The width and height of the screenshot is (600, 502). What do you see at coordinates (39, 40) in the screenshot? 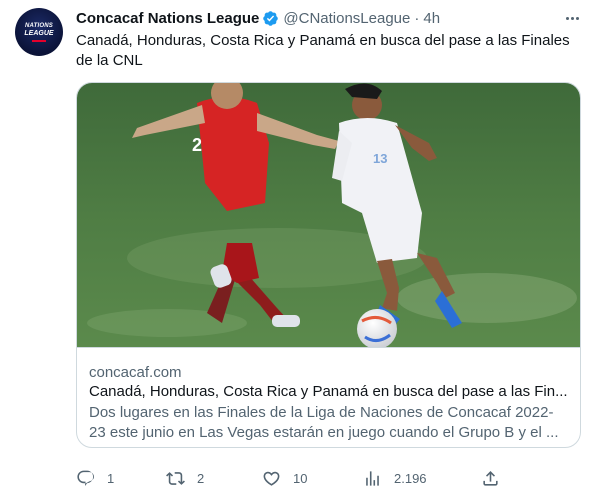
I see `avatar-logo-bar` at bounding box center [39, 40].